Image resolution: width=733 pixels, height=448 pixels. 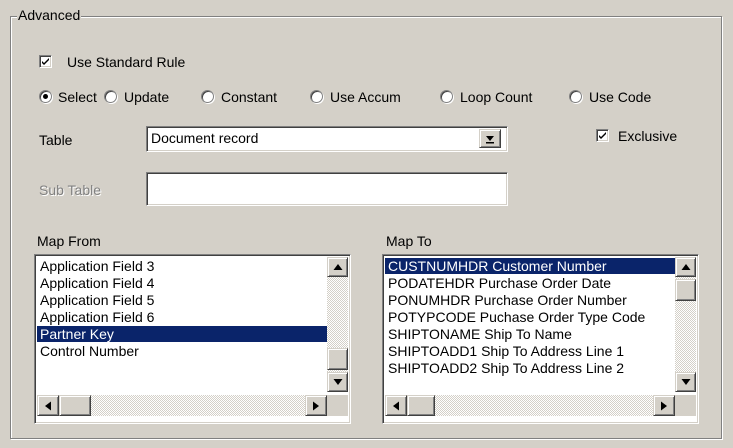 What do you see at coordinates (49, 15) in the screenshot?
I see `advanced-group-title: Advanced` at bounding box center [49, 15].